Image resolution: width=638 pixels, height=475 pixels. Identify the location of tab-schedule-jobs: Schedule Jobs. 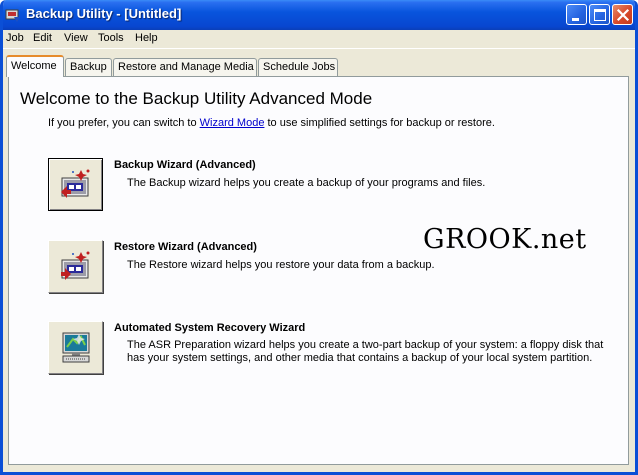
(298, 67).